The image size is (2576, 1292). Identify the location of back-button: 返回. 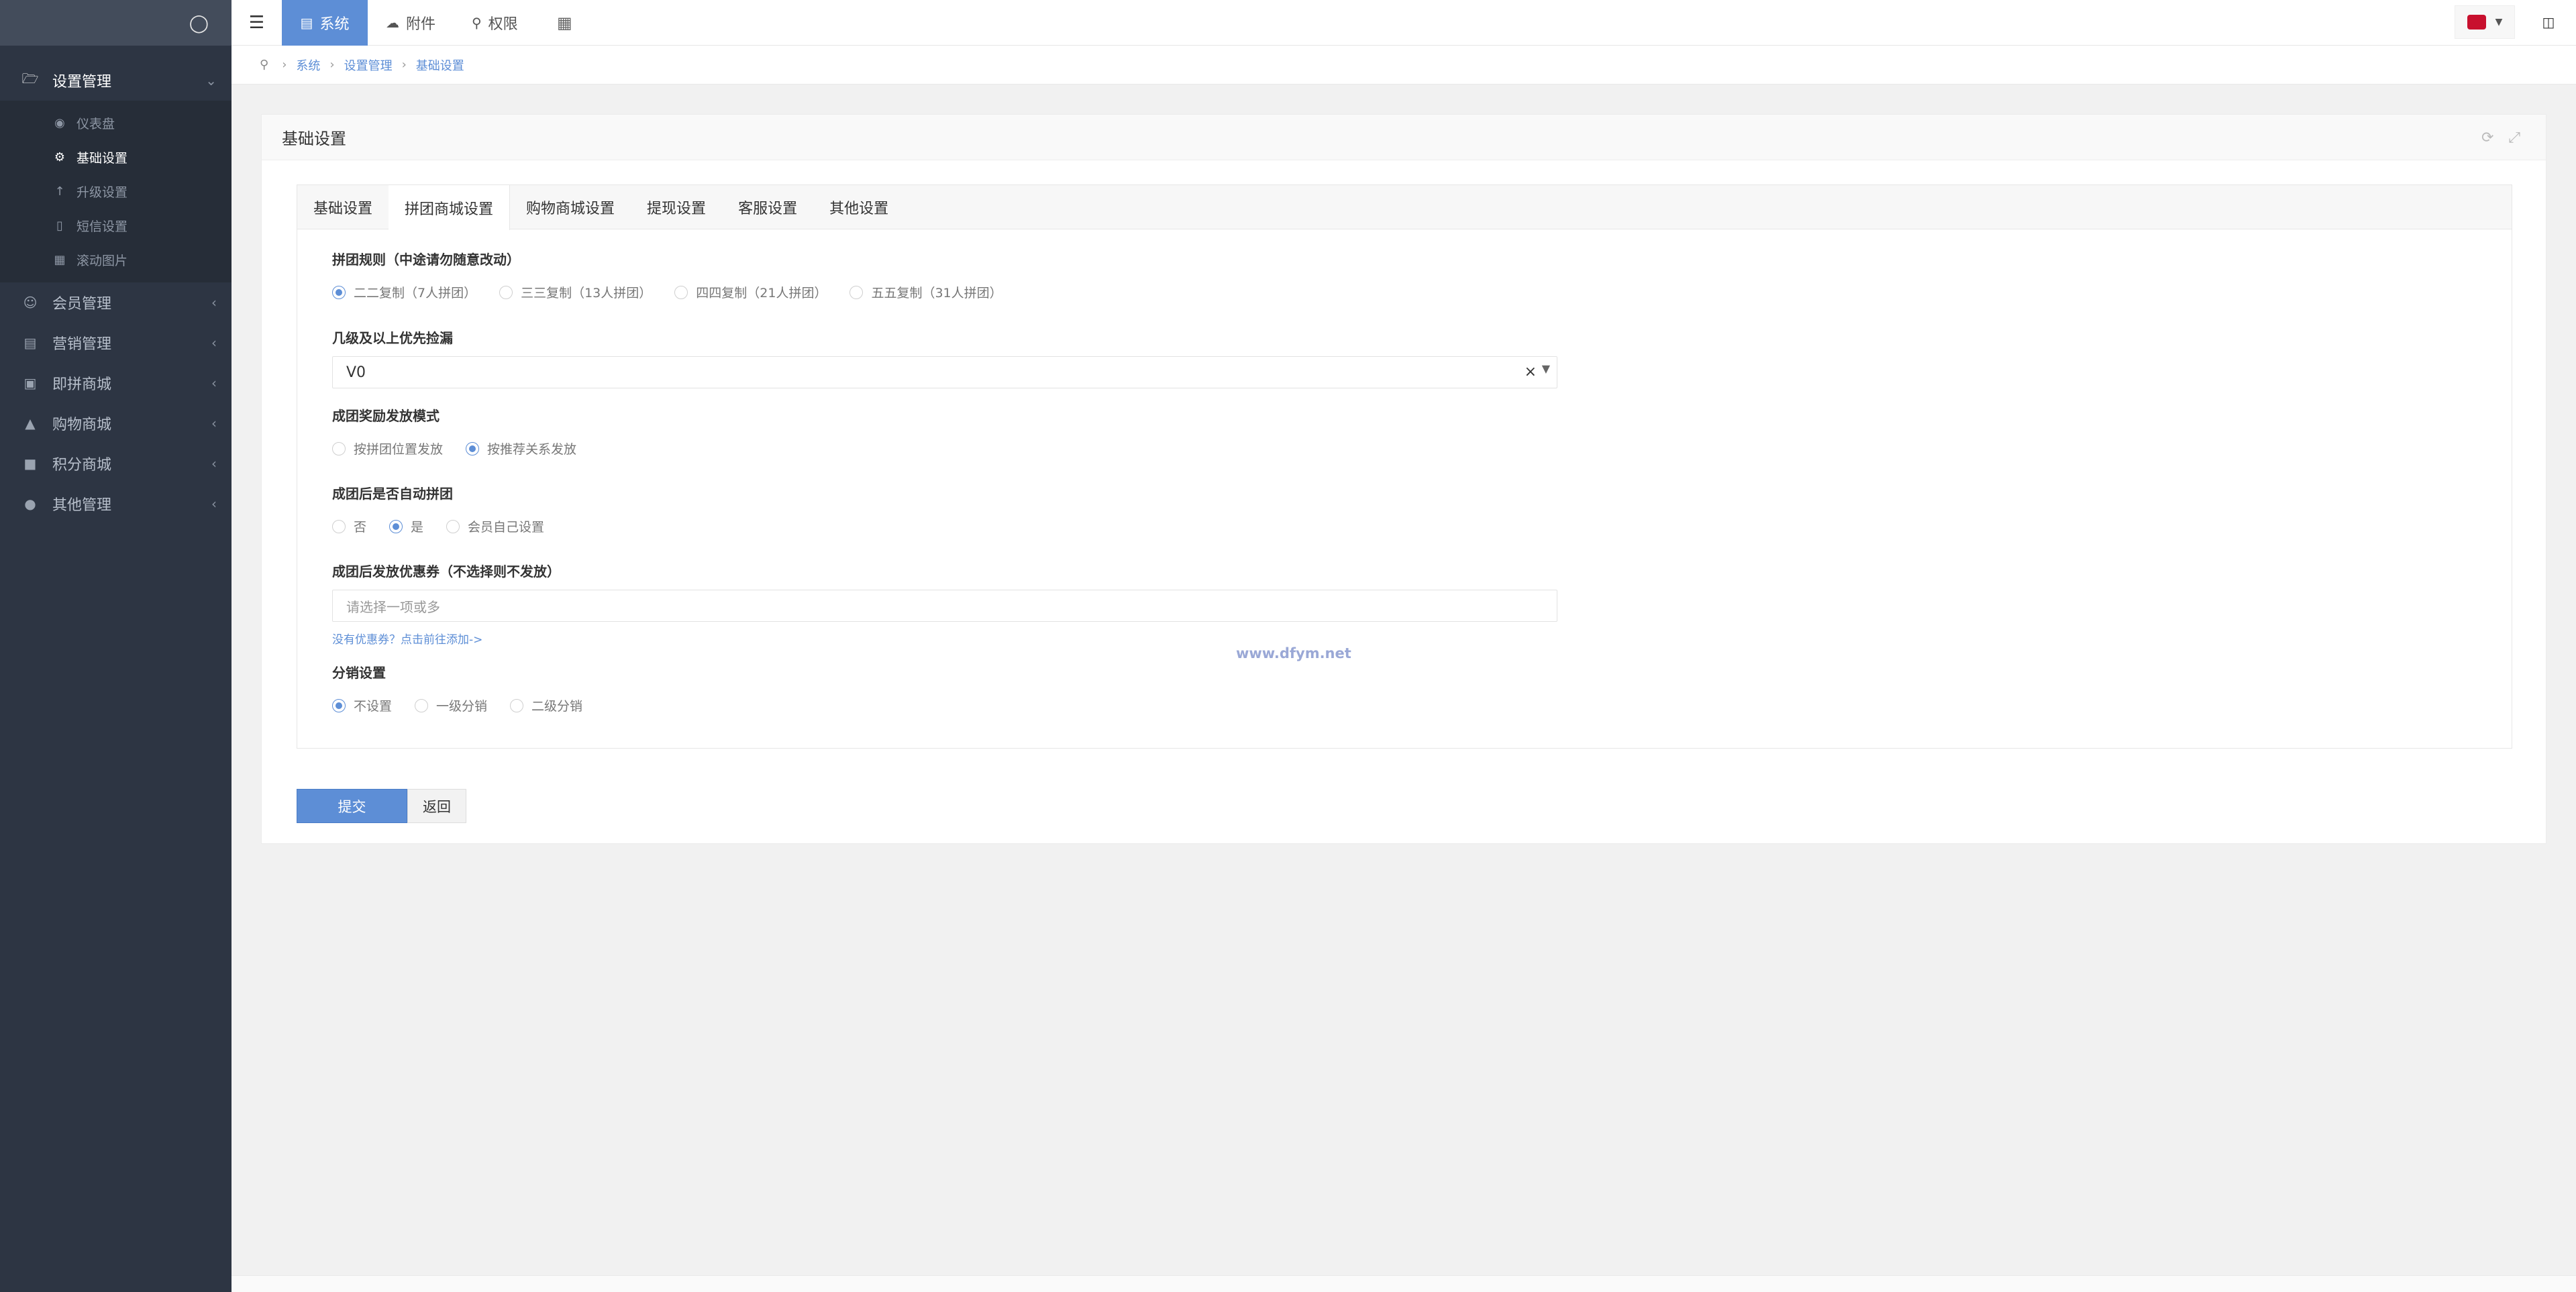
(436, 806).